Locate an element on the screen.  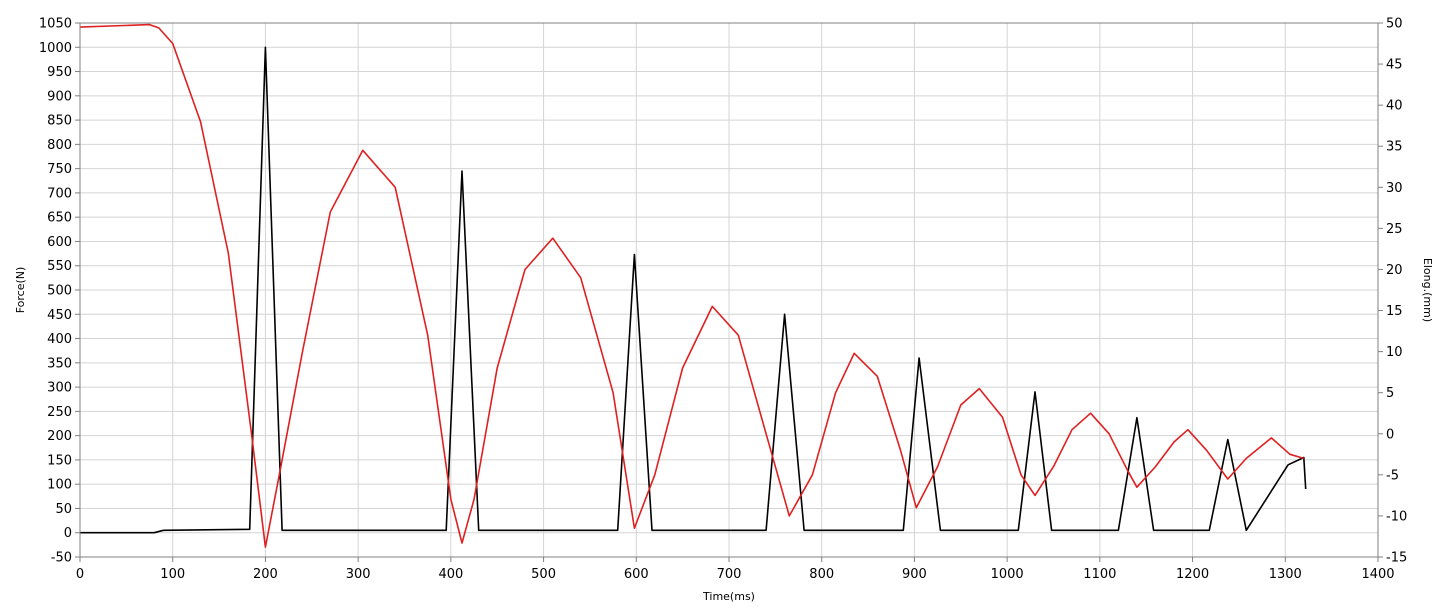
x-tick-label: 700 is located at coordinates (729, 574).